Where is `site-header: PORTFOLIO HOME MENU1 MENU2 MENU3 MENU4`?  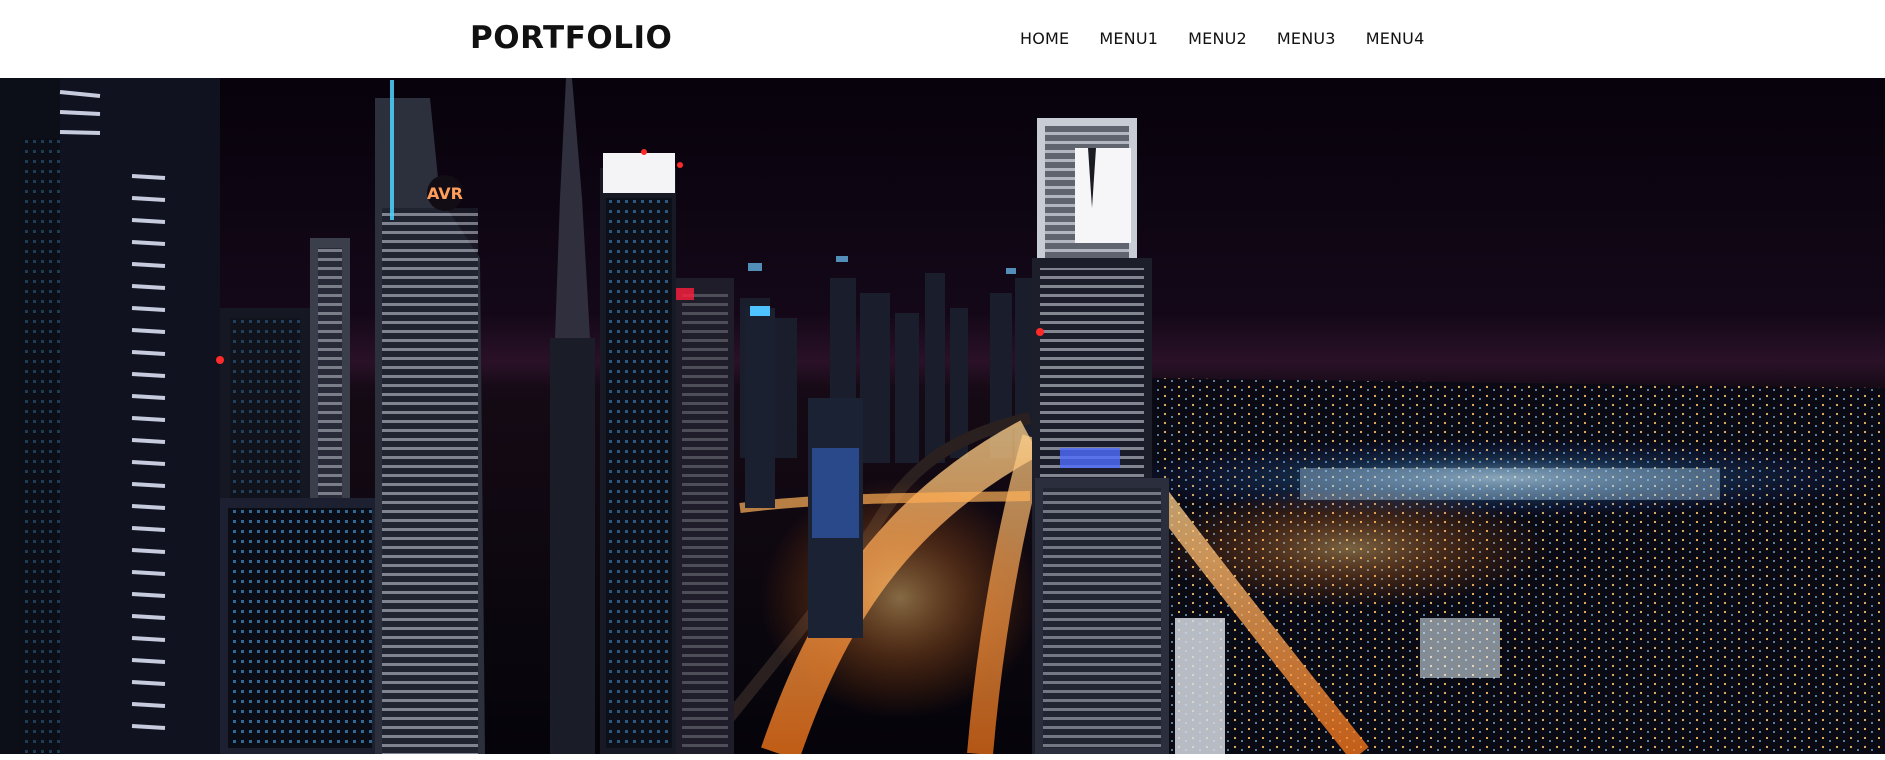
site-header: PORTFOLIO HOME MENU1 MENU2 MENU3 MENU4 is located at coordinates (942, 39).